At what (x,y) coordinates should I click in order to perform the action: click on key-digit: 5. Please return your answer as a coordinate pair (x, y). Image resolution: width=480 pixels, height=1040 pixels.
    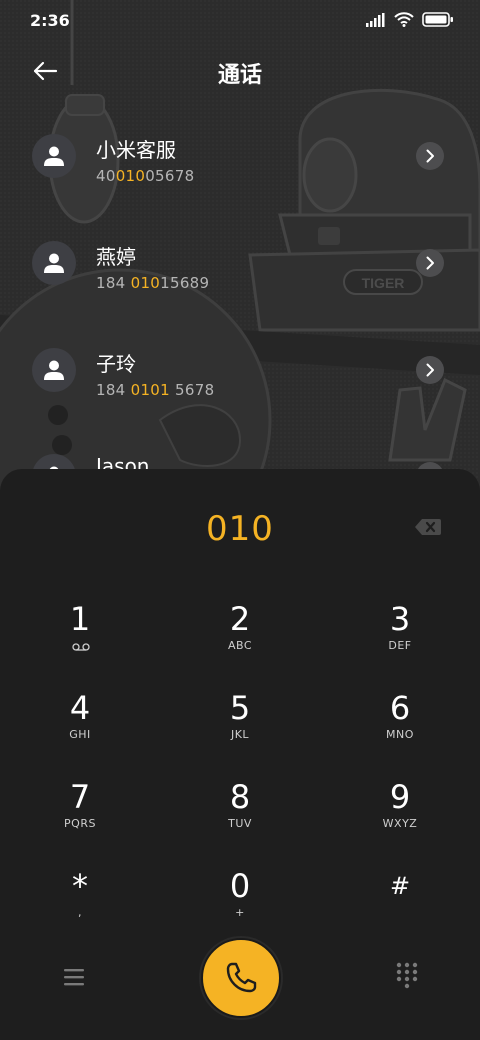
    Looking at the image, I should click on (240, 708).